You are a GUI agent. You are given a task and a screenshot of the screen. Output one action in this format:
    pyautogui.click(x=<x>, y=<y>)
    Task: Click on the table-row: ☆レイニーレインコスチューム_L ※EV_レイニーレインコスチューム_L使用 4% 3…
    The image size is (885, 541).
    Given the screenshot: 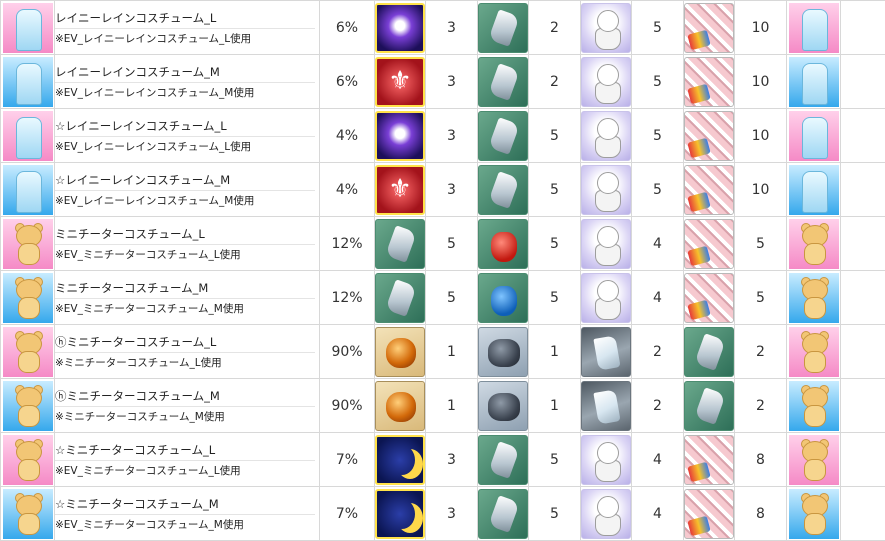 What is the action you would take?
    pyautogui.click(x=442, y=135)
    